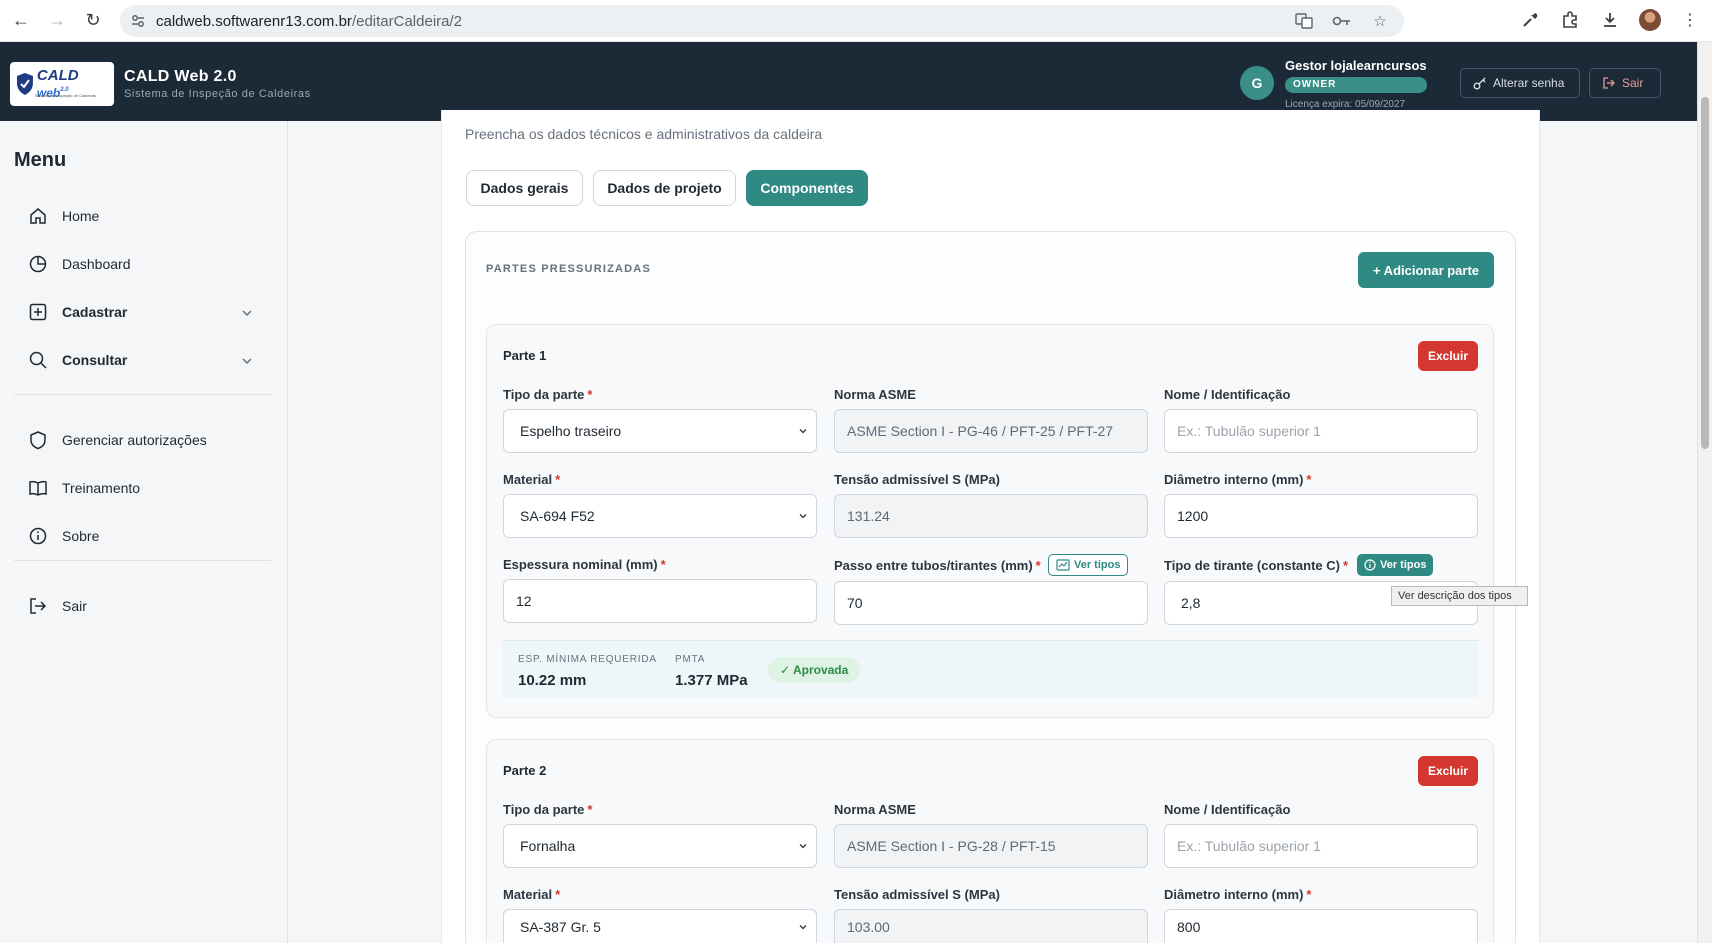 The image size is (1712, 943). I want to click on logout-button: Sair, so click(1625, 83).